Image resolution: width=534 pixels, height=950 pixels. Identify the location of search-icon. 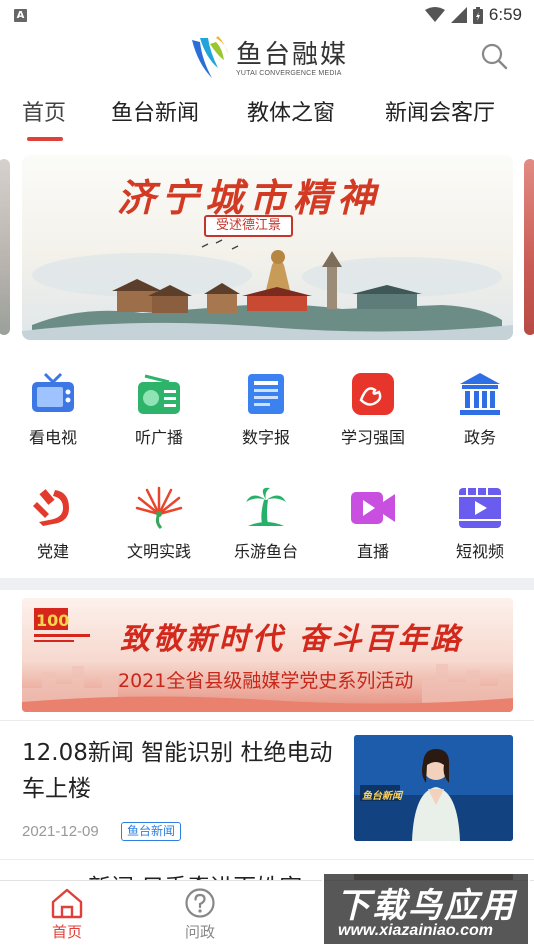
(494, 56).